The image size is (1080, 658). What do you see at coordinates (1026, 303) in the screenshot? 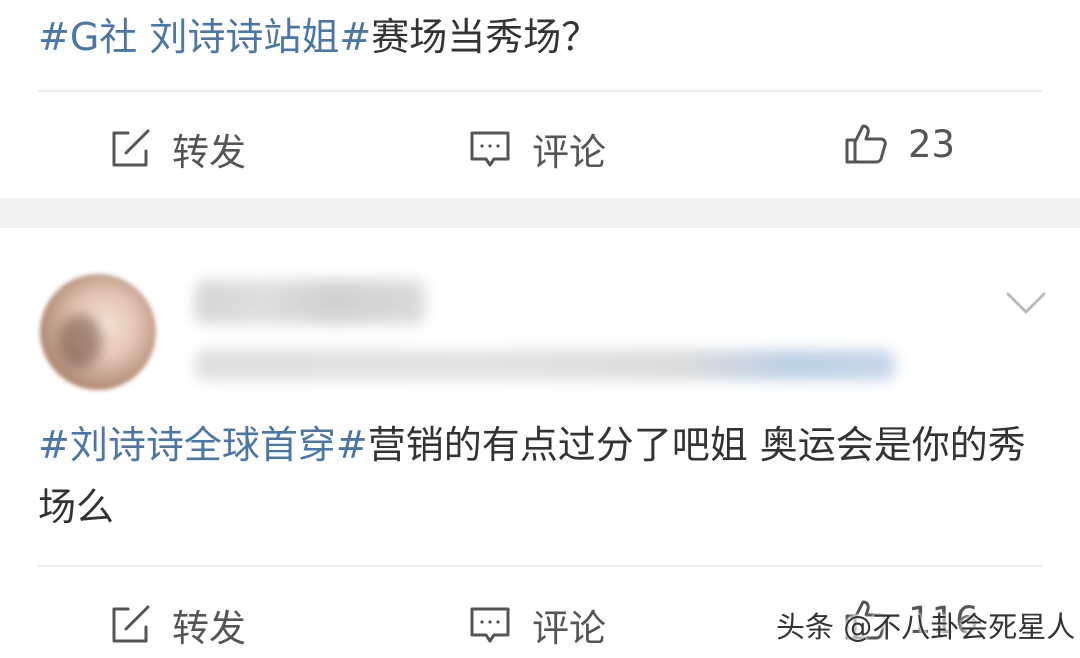
I see `chevron-down-icon` at bounding box center [1026, 303].